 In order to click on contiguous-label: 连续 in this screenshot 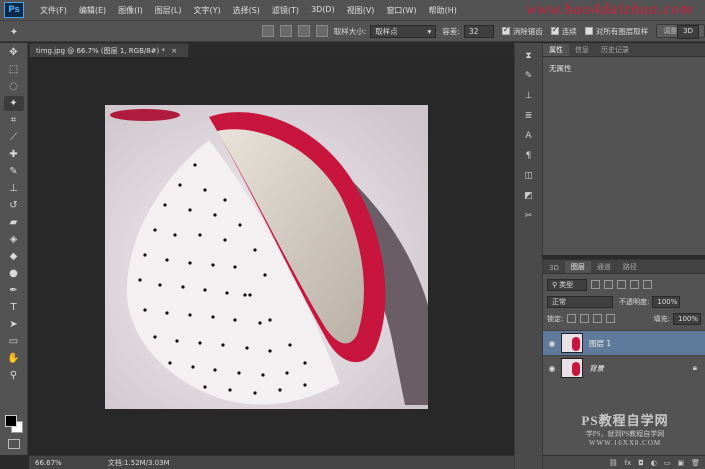, I will do `click(569, 31)`.